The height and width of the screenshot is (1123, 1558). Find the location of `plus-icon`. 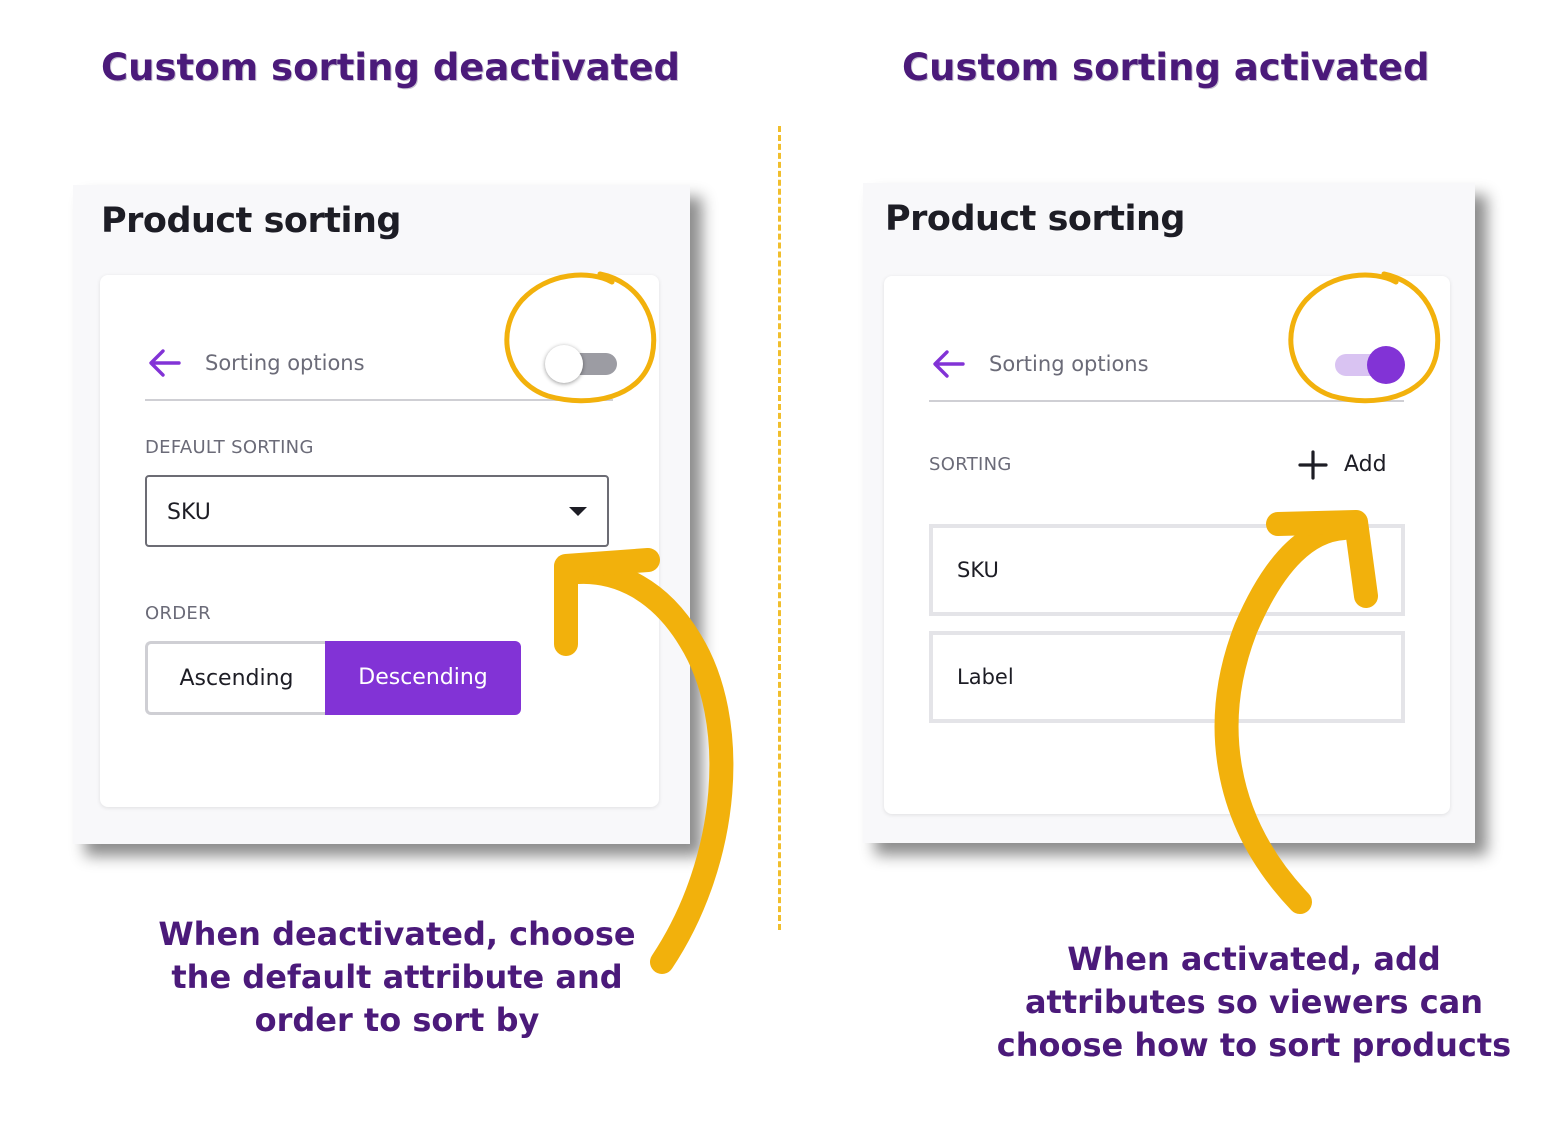

plus-icon is located at coordinates (1313, 465).